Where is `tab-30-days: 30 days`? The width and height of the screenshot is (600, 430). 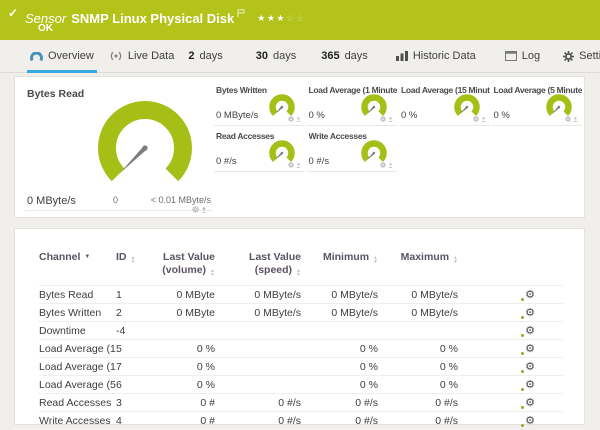
tab-30-days: 30 days is located at coordinates (276, 56).